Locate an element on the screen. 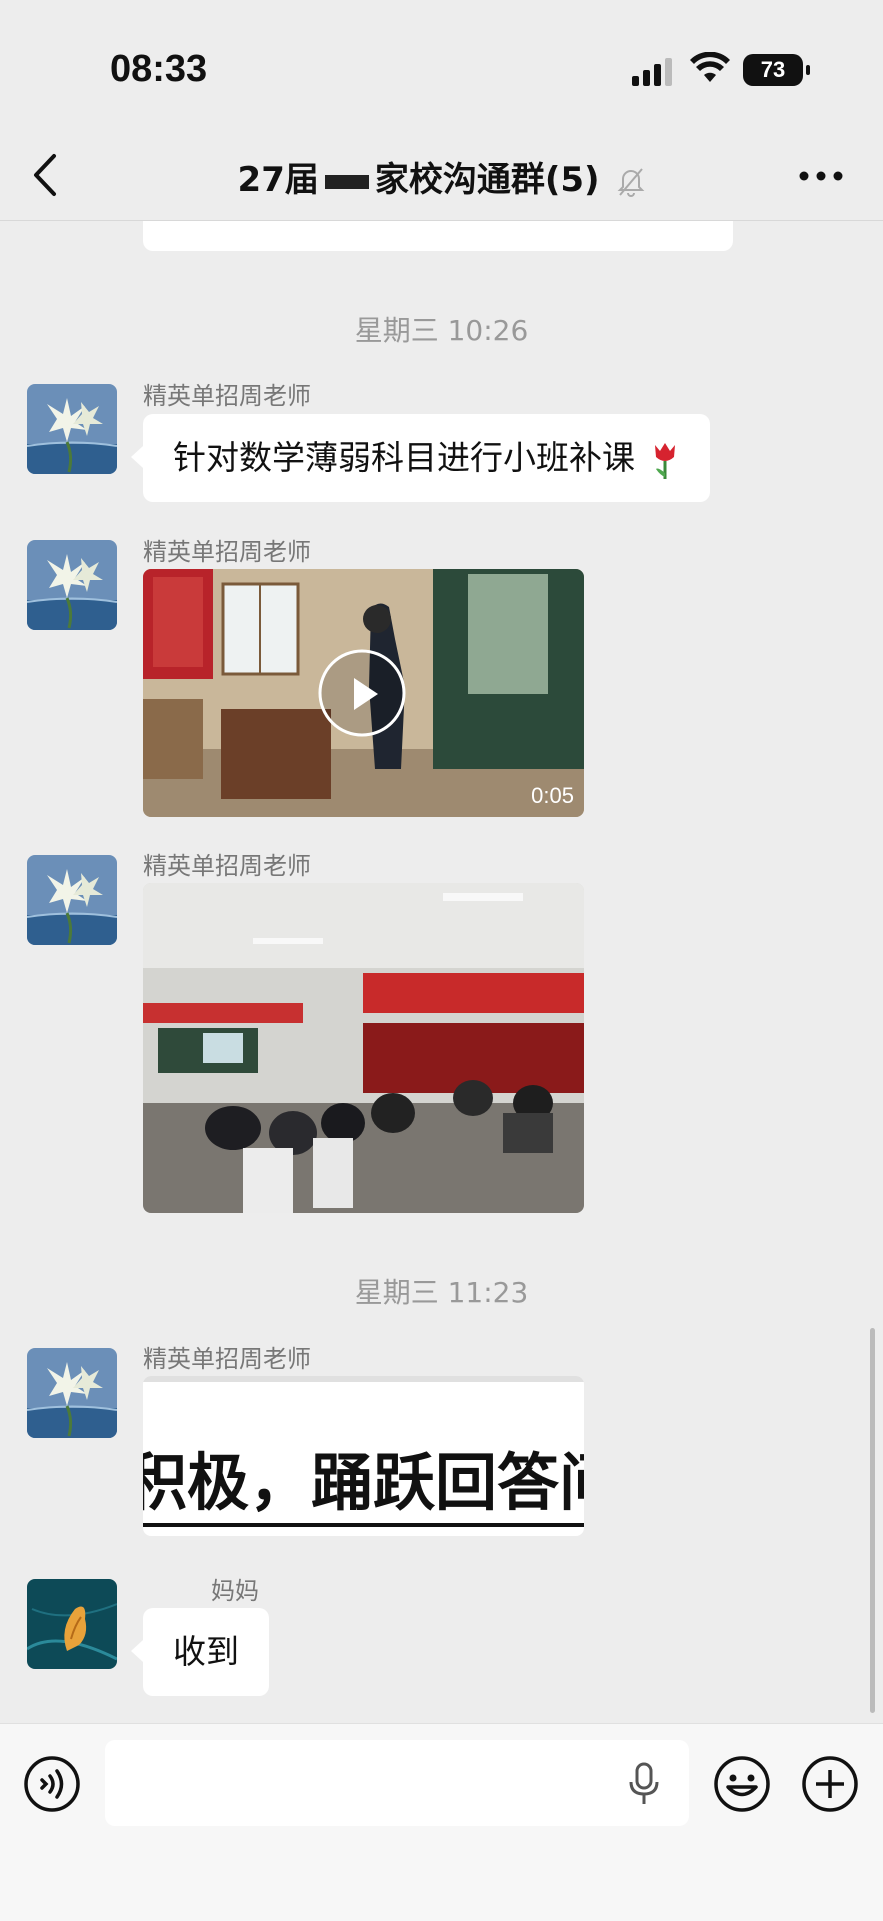 The height and width of the screenshot is (1921, 883). more-icon is located at coordinates (821, 176).